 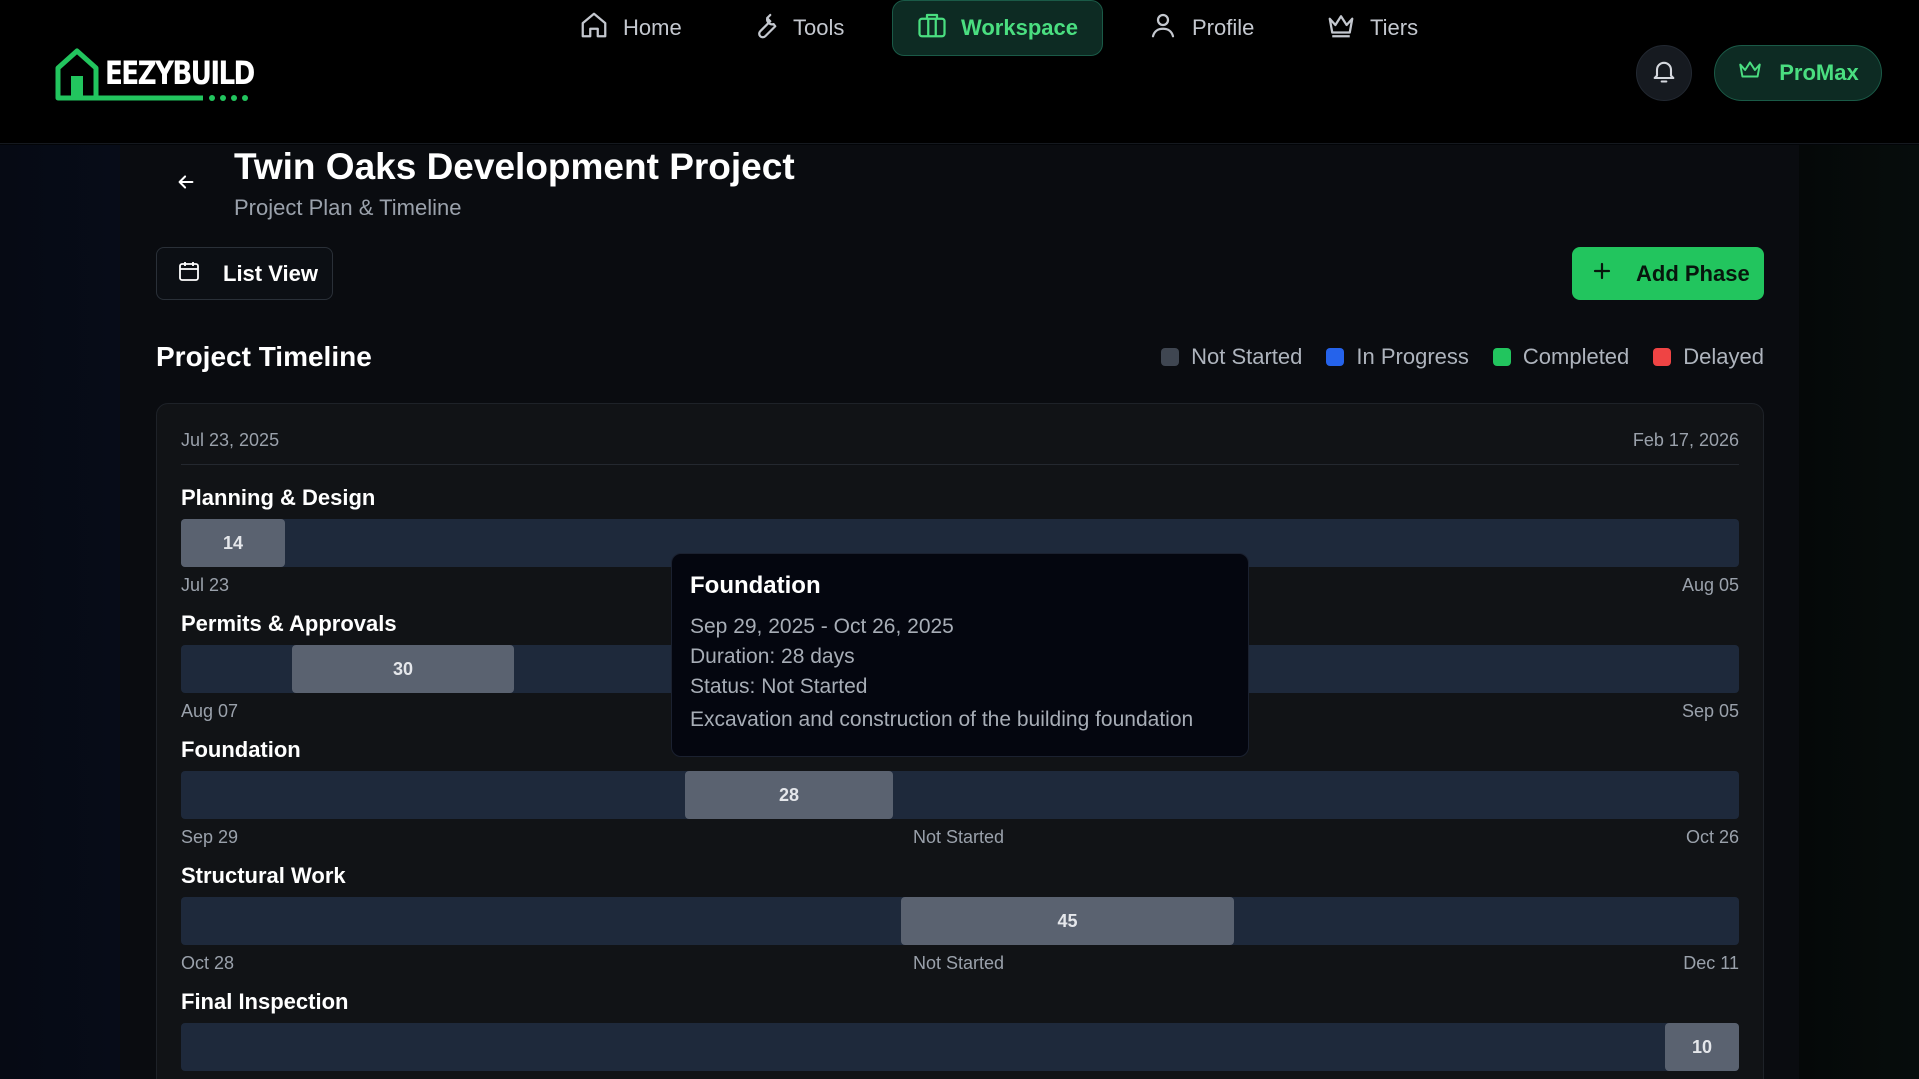 What do you see at coordinates (1019, 27) in the screenshot?
I see `nav-workspace-label: Workspace` at bounding box center [1019, 27].